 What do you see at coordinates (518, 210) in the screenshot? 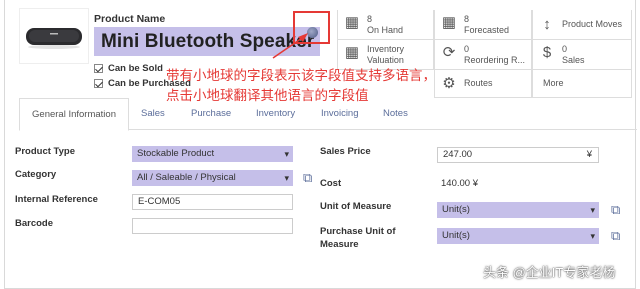
I see `uom-select: Unit(s)` at bounding box center [518, 210].